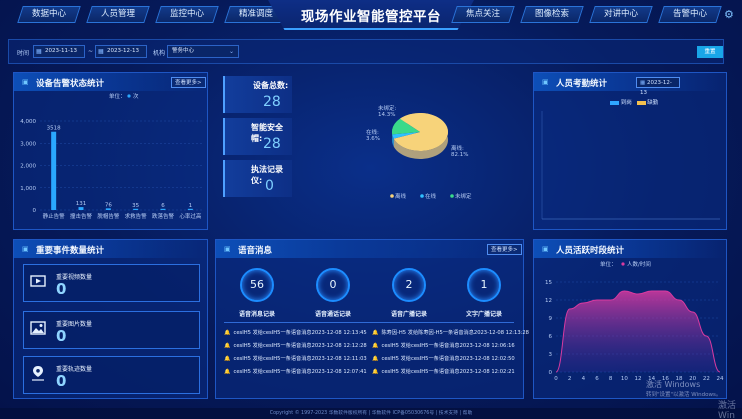  Describe the element at coordinates (624, 379) in the screenshot. I see `x-tick-label: 10` at that location.